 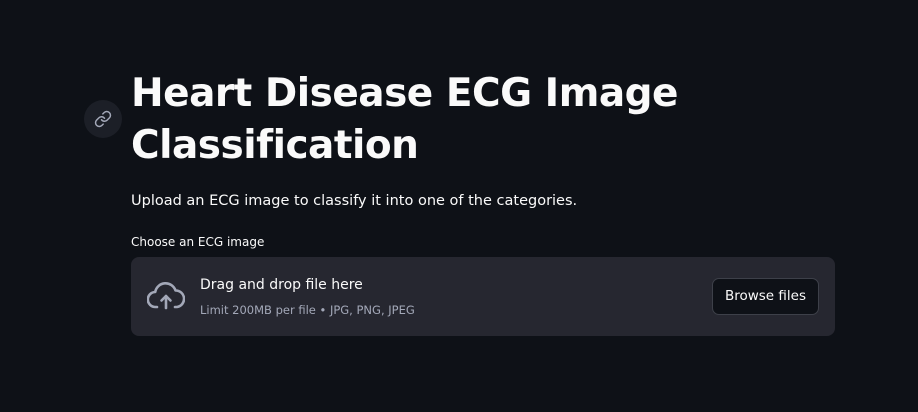 What do you see at coordinates (281, 285) in the screenshot?
I see `dropzone-title: Drag and drop file here` at bounding box center [281, 285].